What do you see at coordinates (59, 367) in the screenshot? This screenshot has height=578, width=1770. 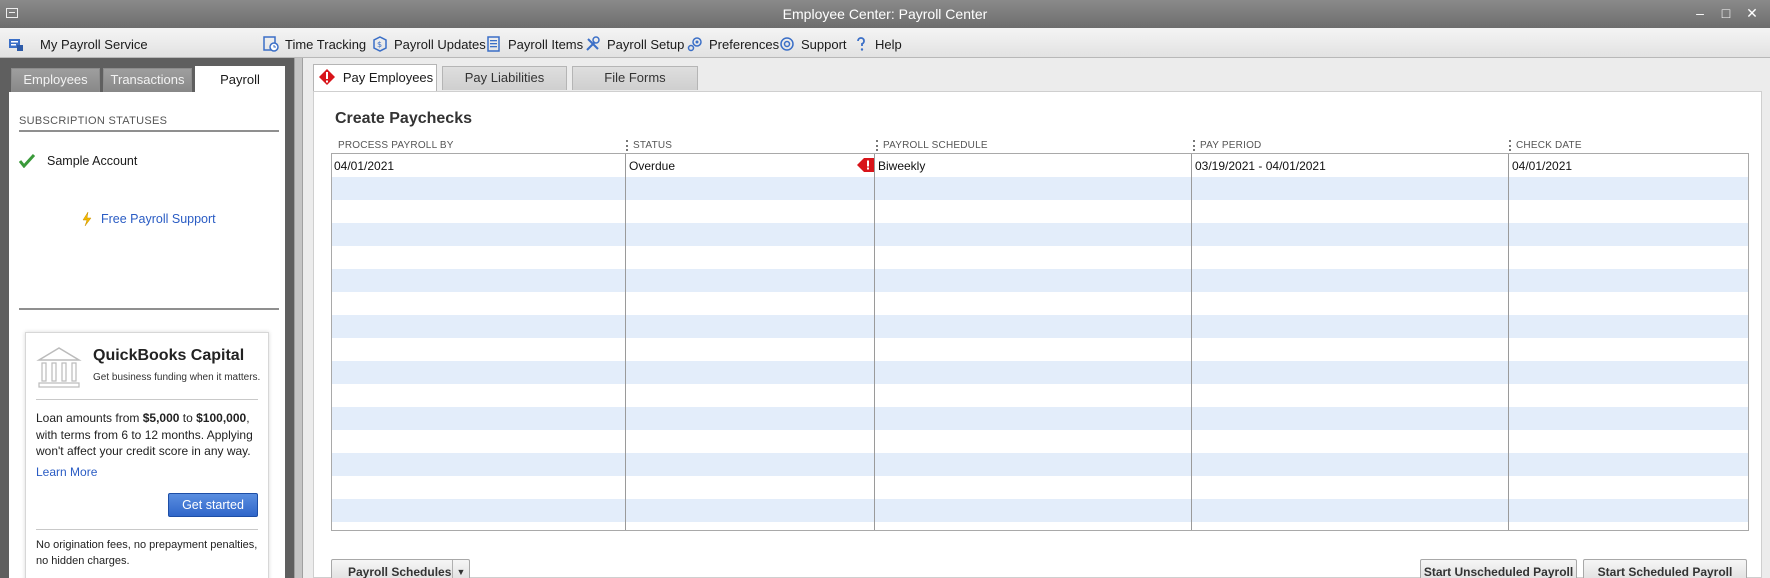 I see `bank-icon` at bounding box center [59, 367].